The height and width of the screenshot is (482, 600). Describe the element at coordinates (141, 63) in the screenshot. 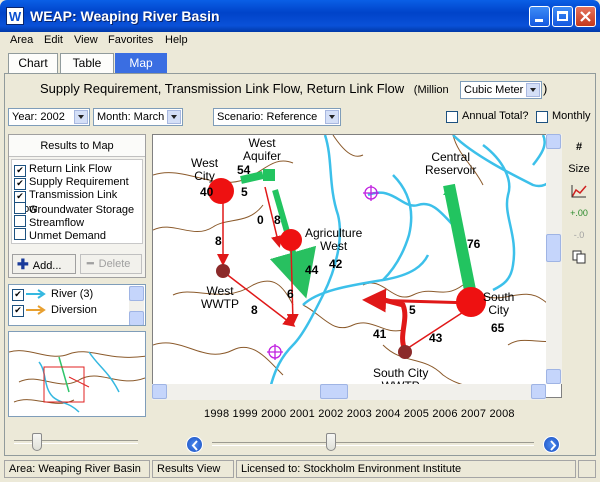

I see `tab-map: Map` at that location.